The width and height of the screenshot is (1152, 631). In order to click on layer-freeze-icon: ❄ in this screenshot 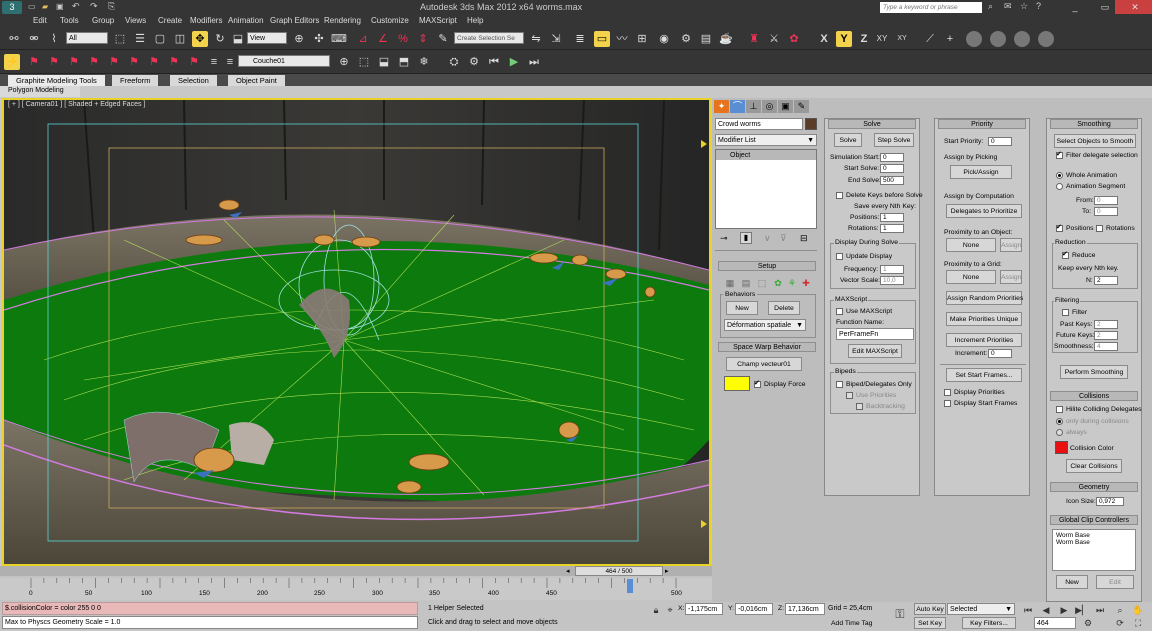, I will do `click(424, 62)`.